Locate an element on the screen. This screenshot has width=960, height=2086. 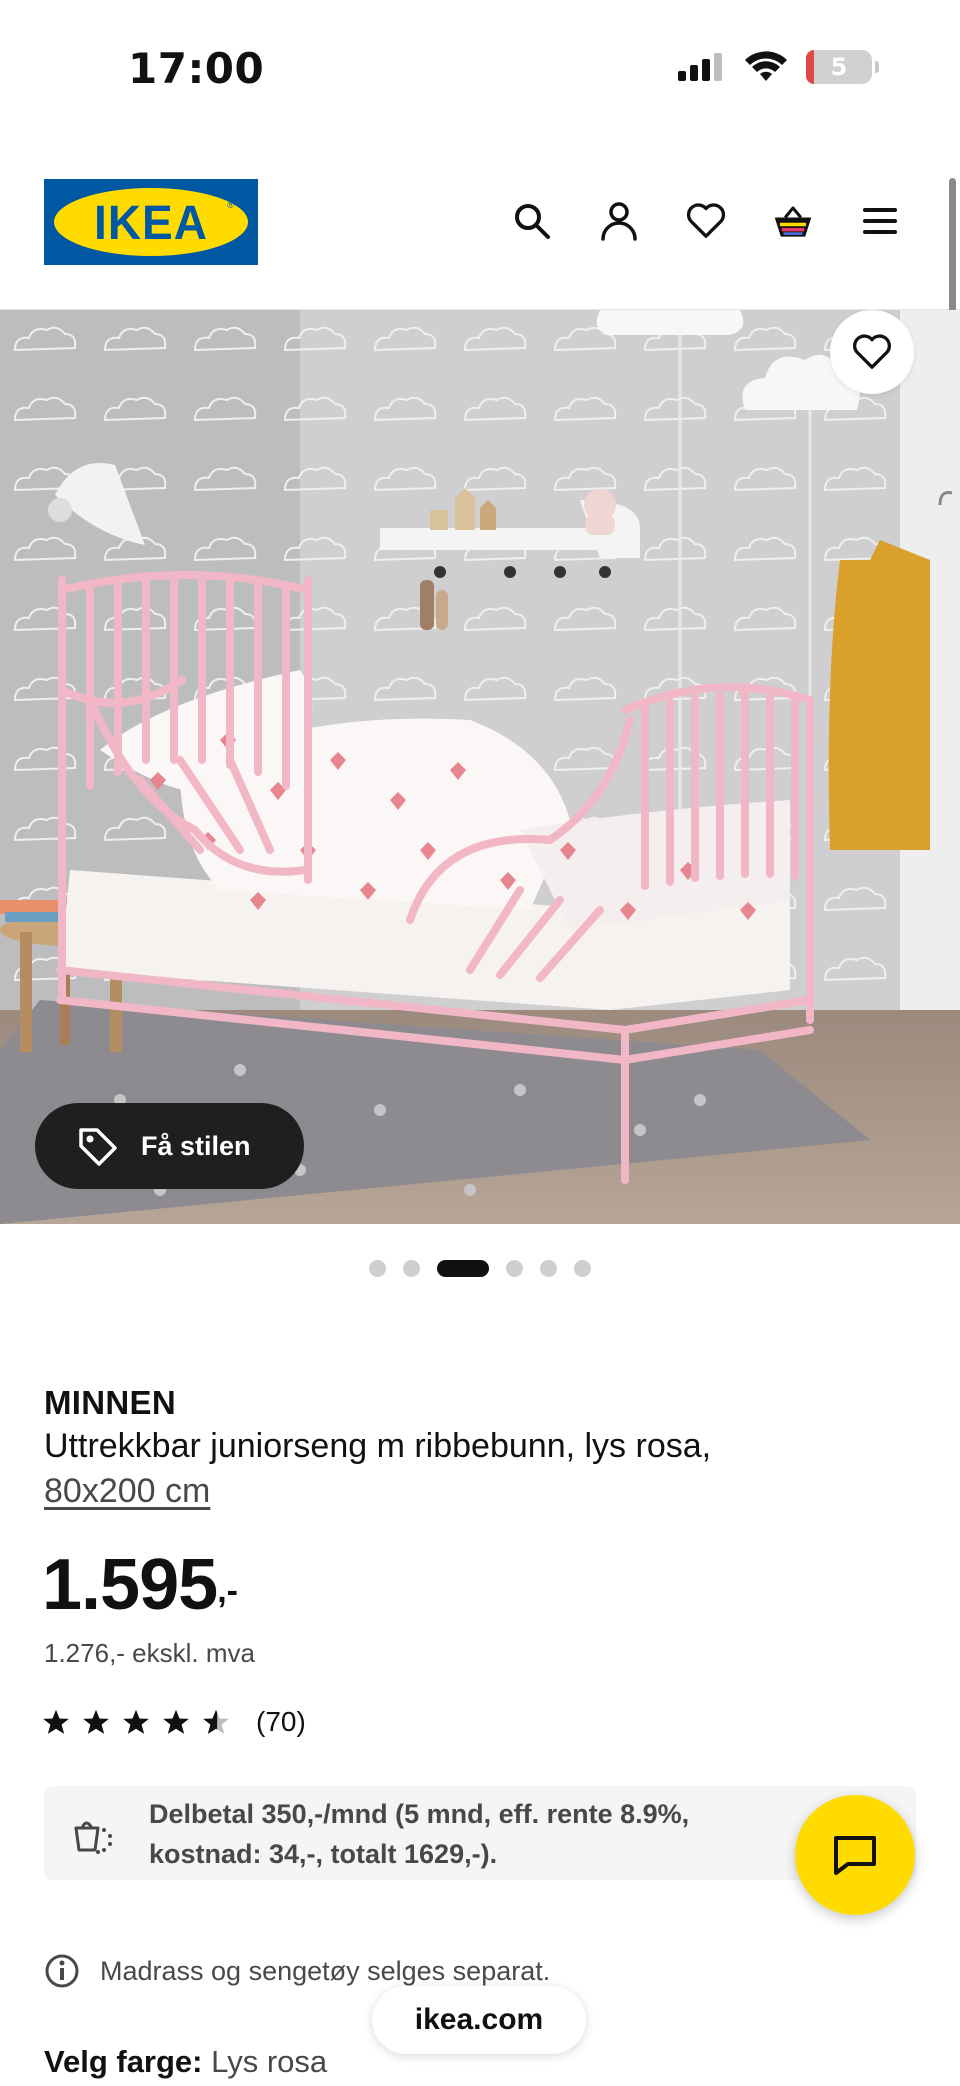
battery-icon: 5 is located at coordinates (842, 67).